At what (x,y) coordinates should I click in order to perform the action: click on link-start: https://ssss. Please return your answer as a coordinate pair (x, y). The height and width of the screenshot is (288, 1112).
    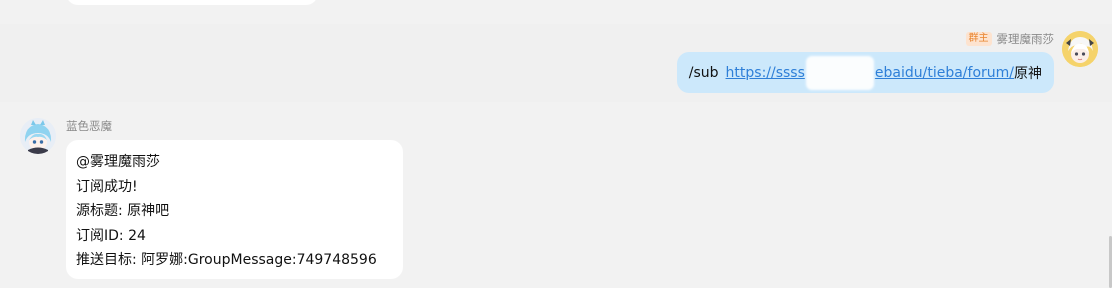
    Looking at the image, I should click on (765, 72).